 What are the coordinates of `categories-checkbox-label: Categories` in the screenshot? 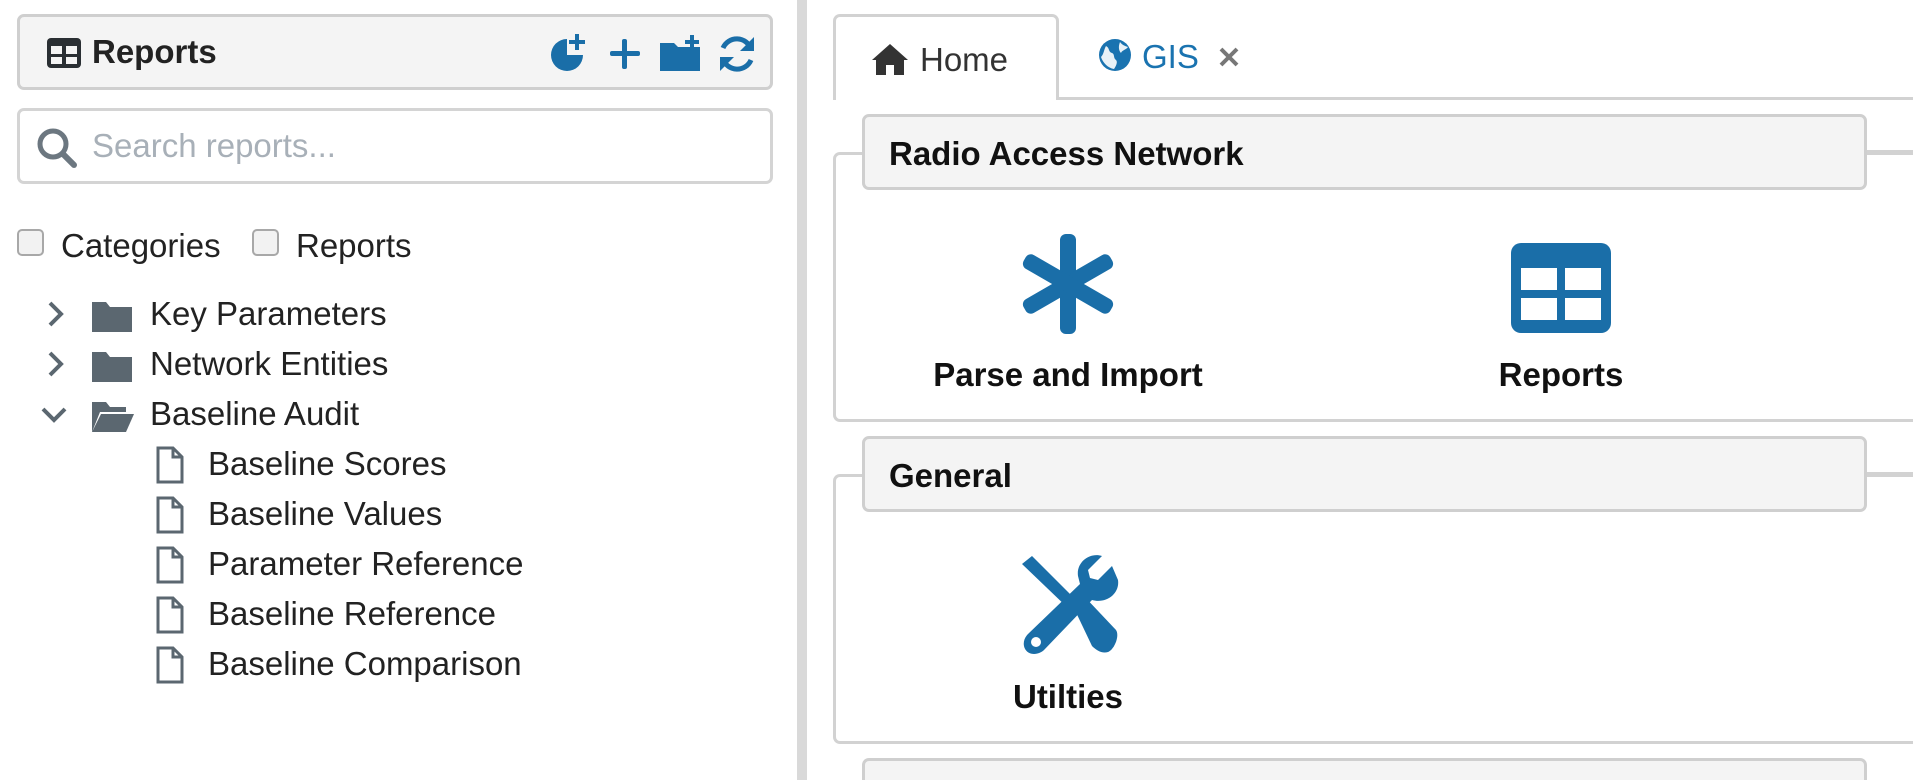 It's located at (141, 245).